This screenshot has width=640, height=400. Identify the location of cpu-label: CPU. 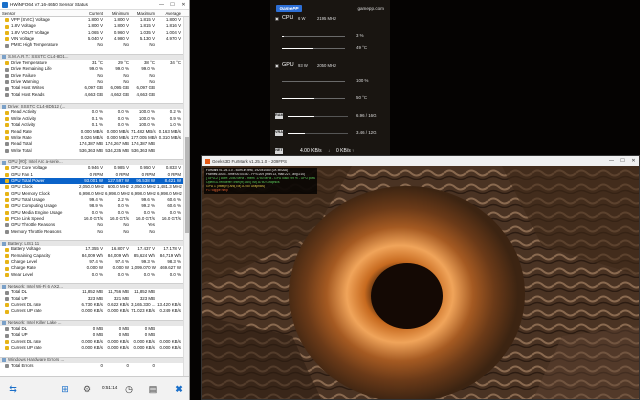
(288, 18).